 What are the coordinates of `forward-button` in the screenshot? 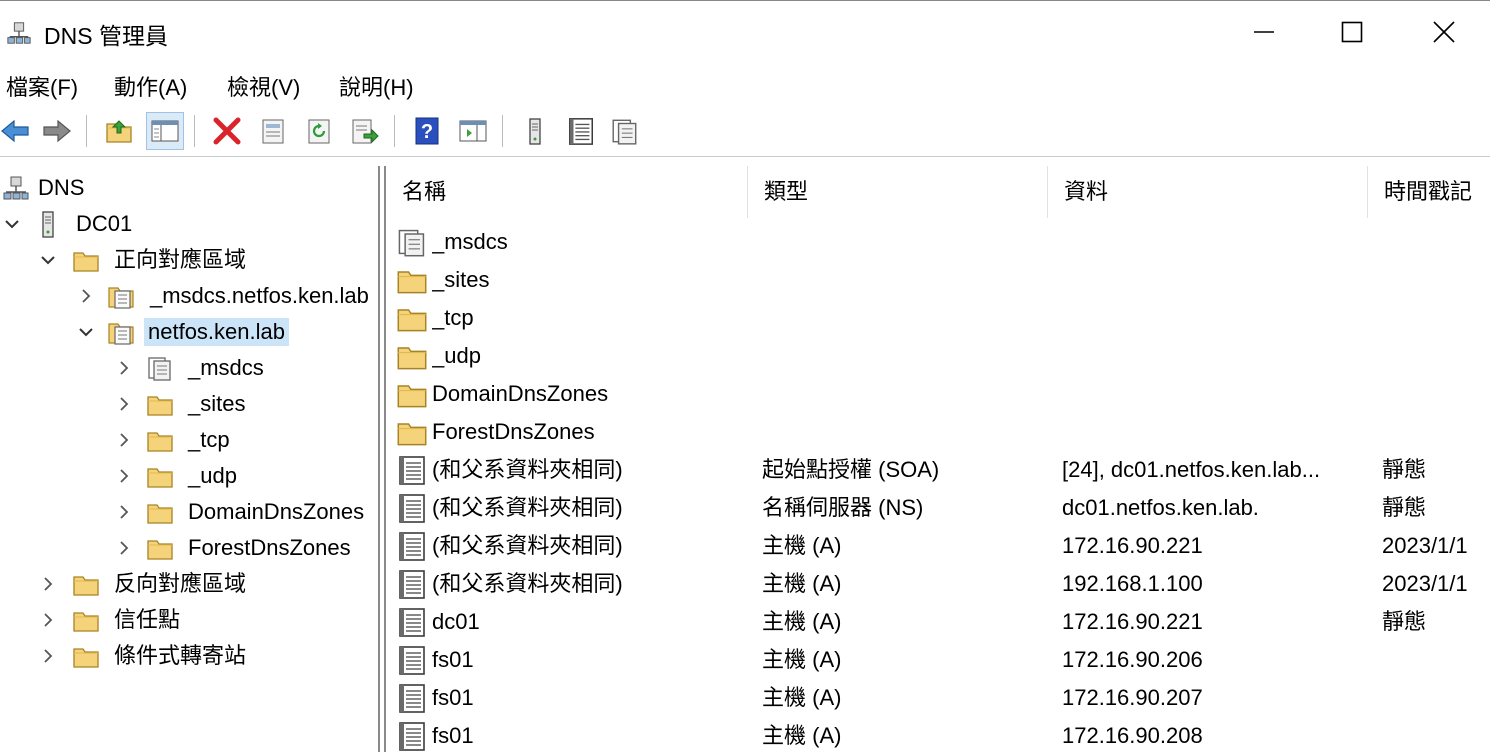 It's located at (57, 131).